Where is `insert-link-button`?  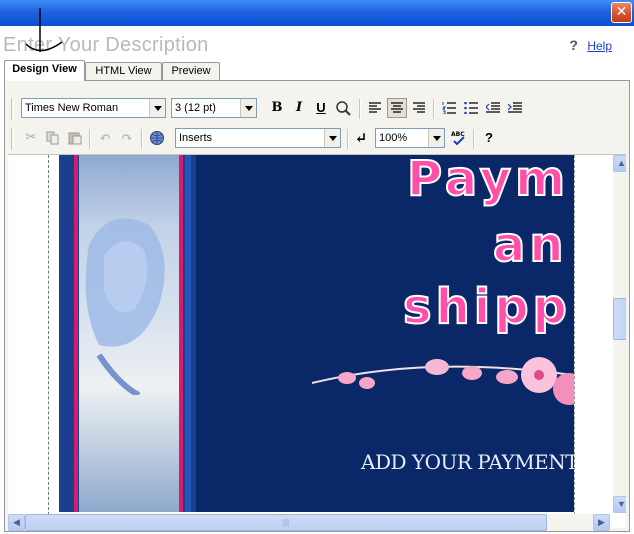 insert-link-button is located at coordinates (157, 138).